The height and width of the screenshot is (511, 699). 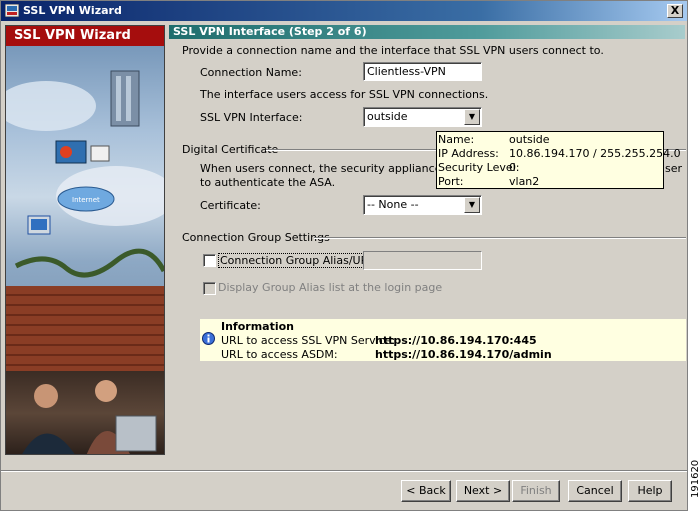 What do you see at coordinates (72, 10) in the screenshot?
I see `window-title: SSL VPN Wizard` at bounding box center [72, 10].